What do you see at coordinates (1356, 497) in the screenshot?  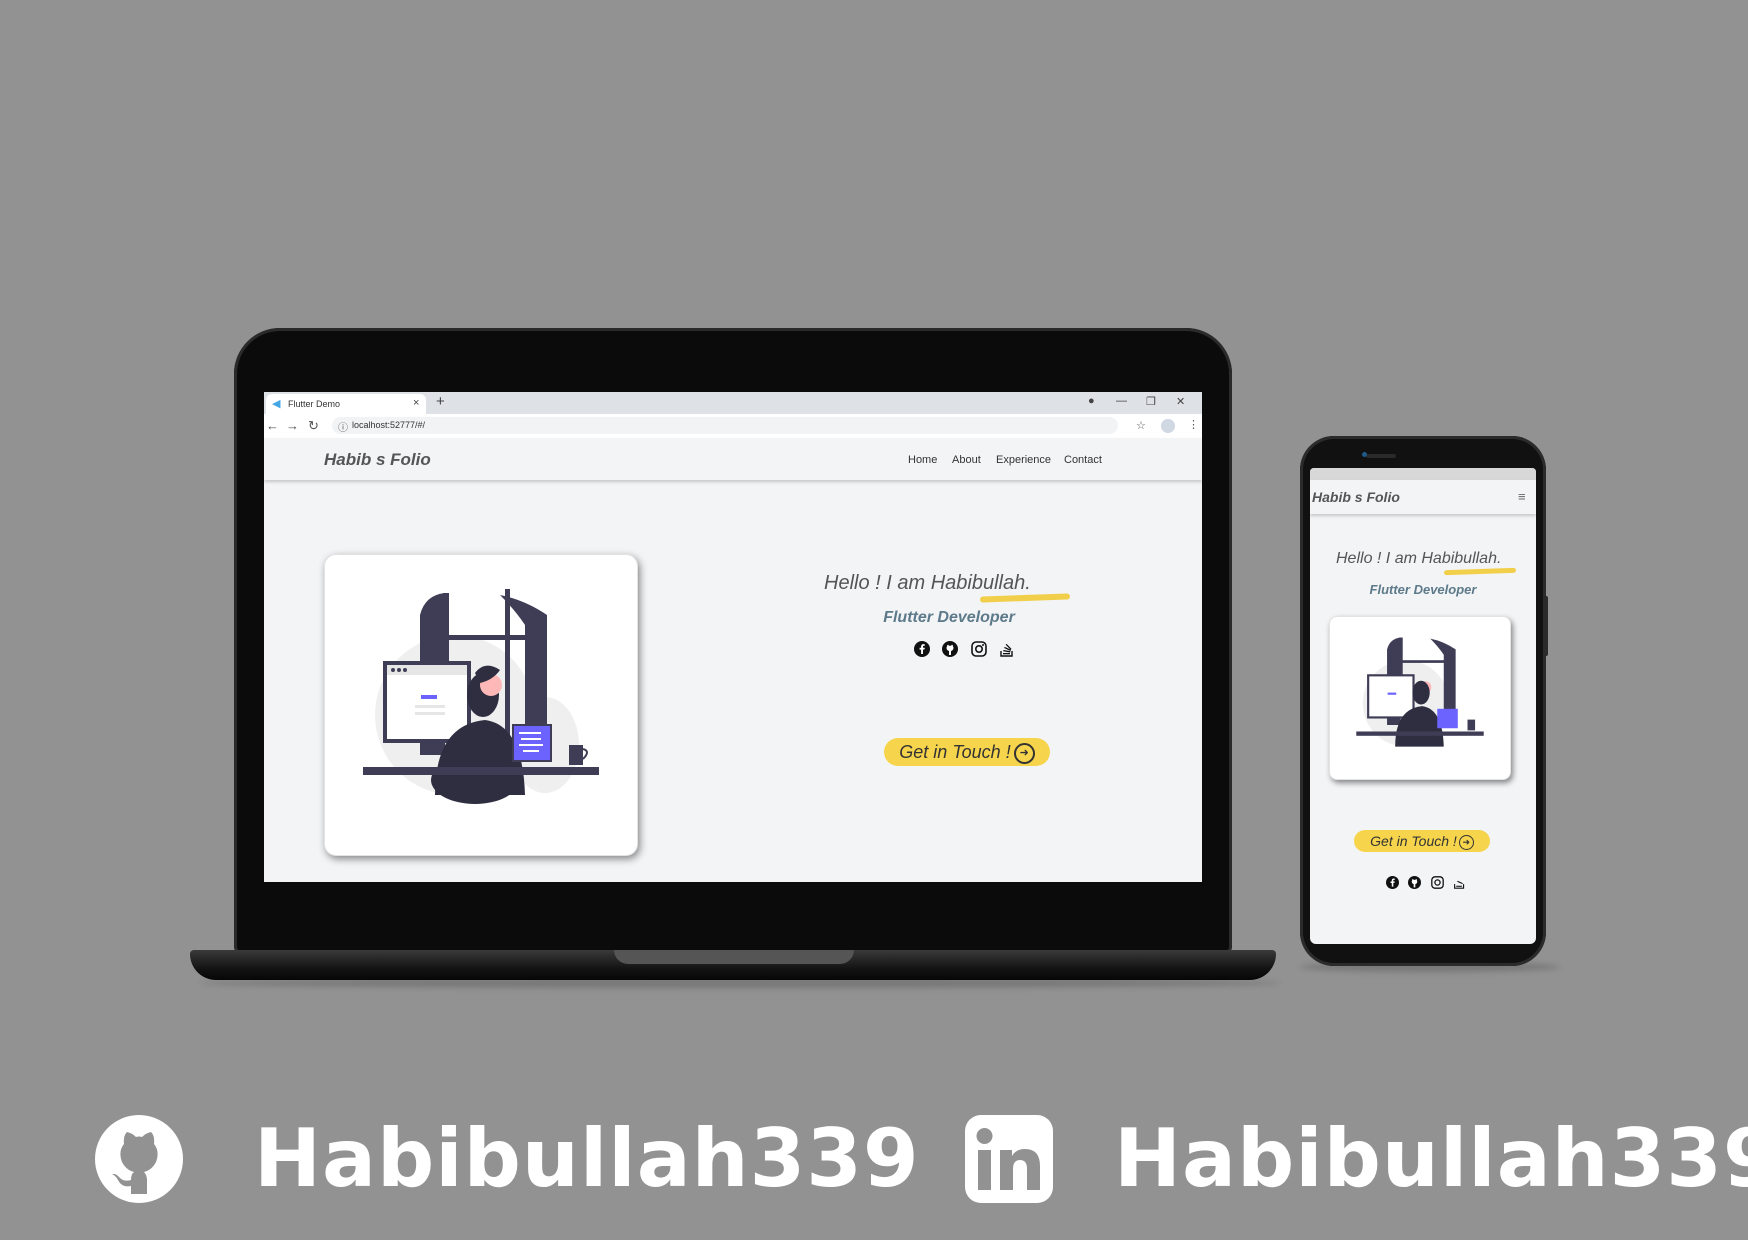 I see `phone-brand: Habib s Folio` at bounding box center [1356, 497].